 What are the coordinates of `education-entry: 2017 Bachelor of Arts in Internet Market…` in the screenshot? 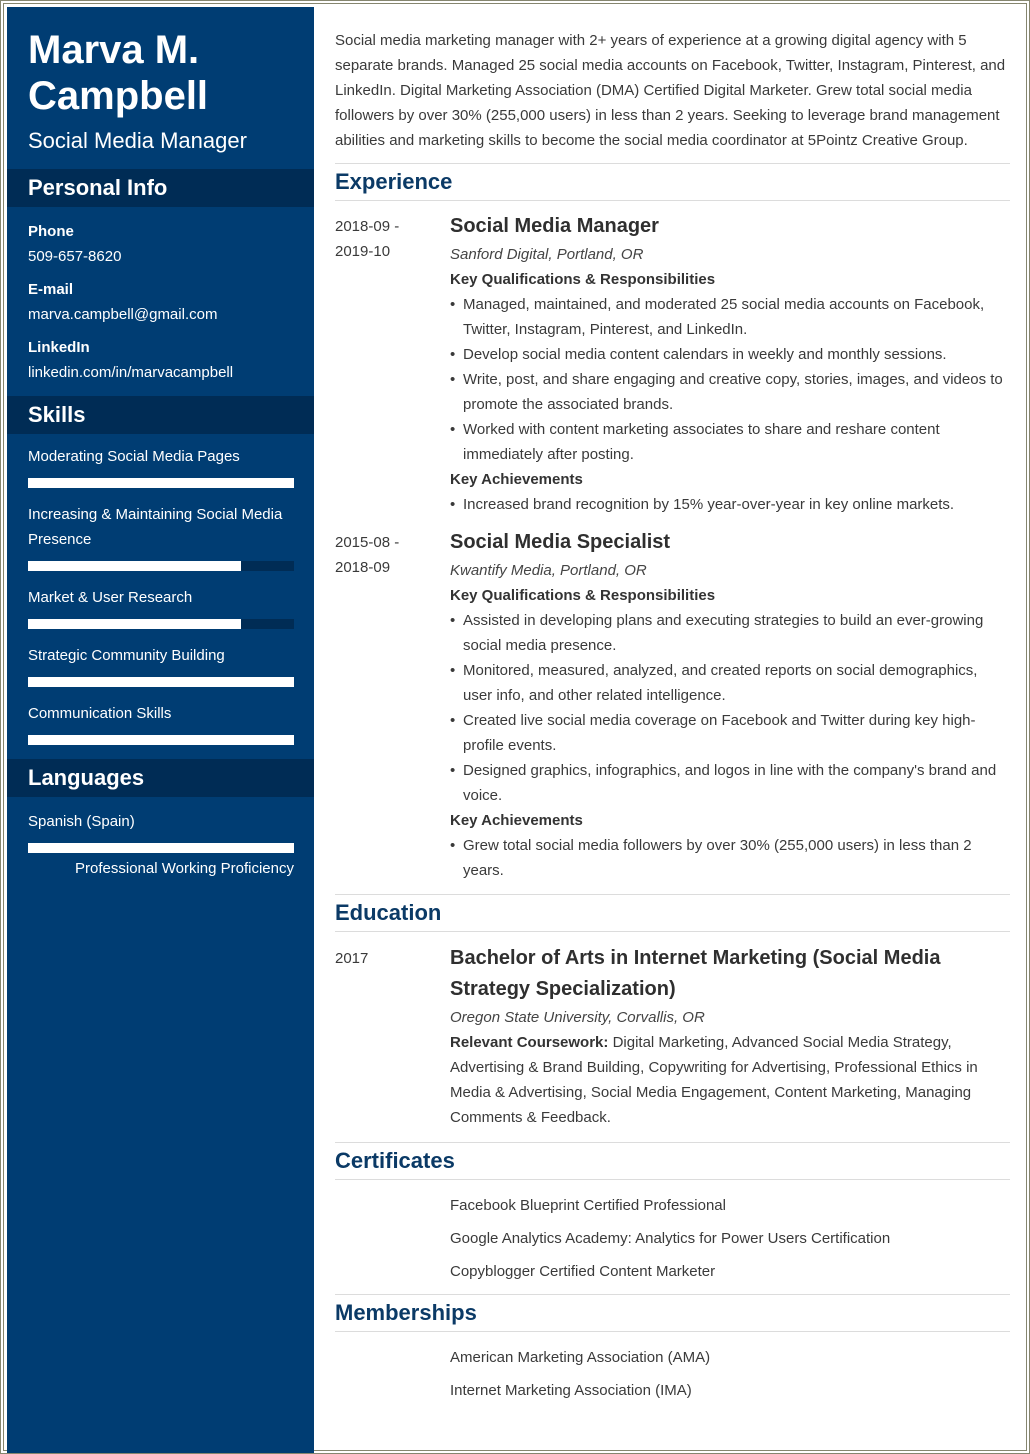 It's located at (672, 1036).